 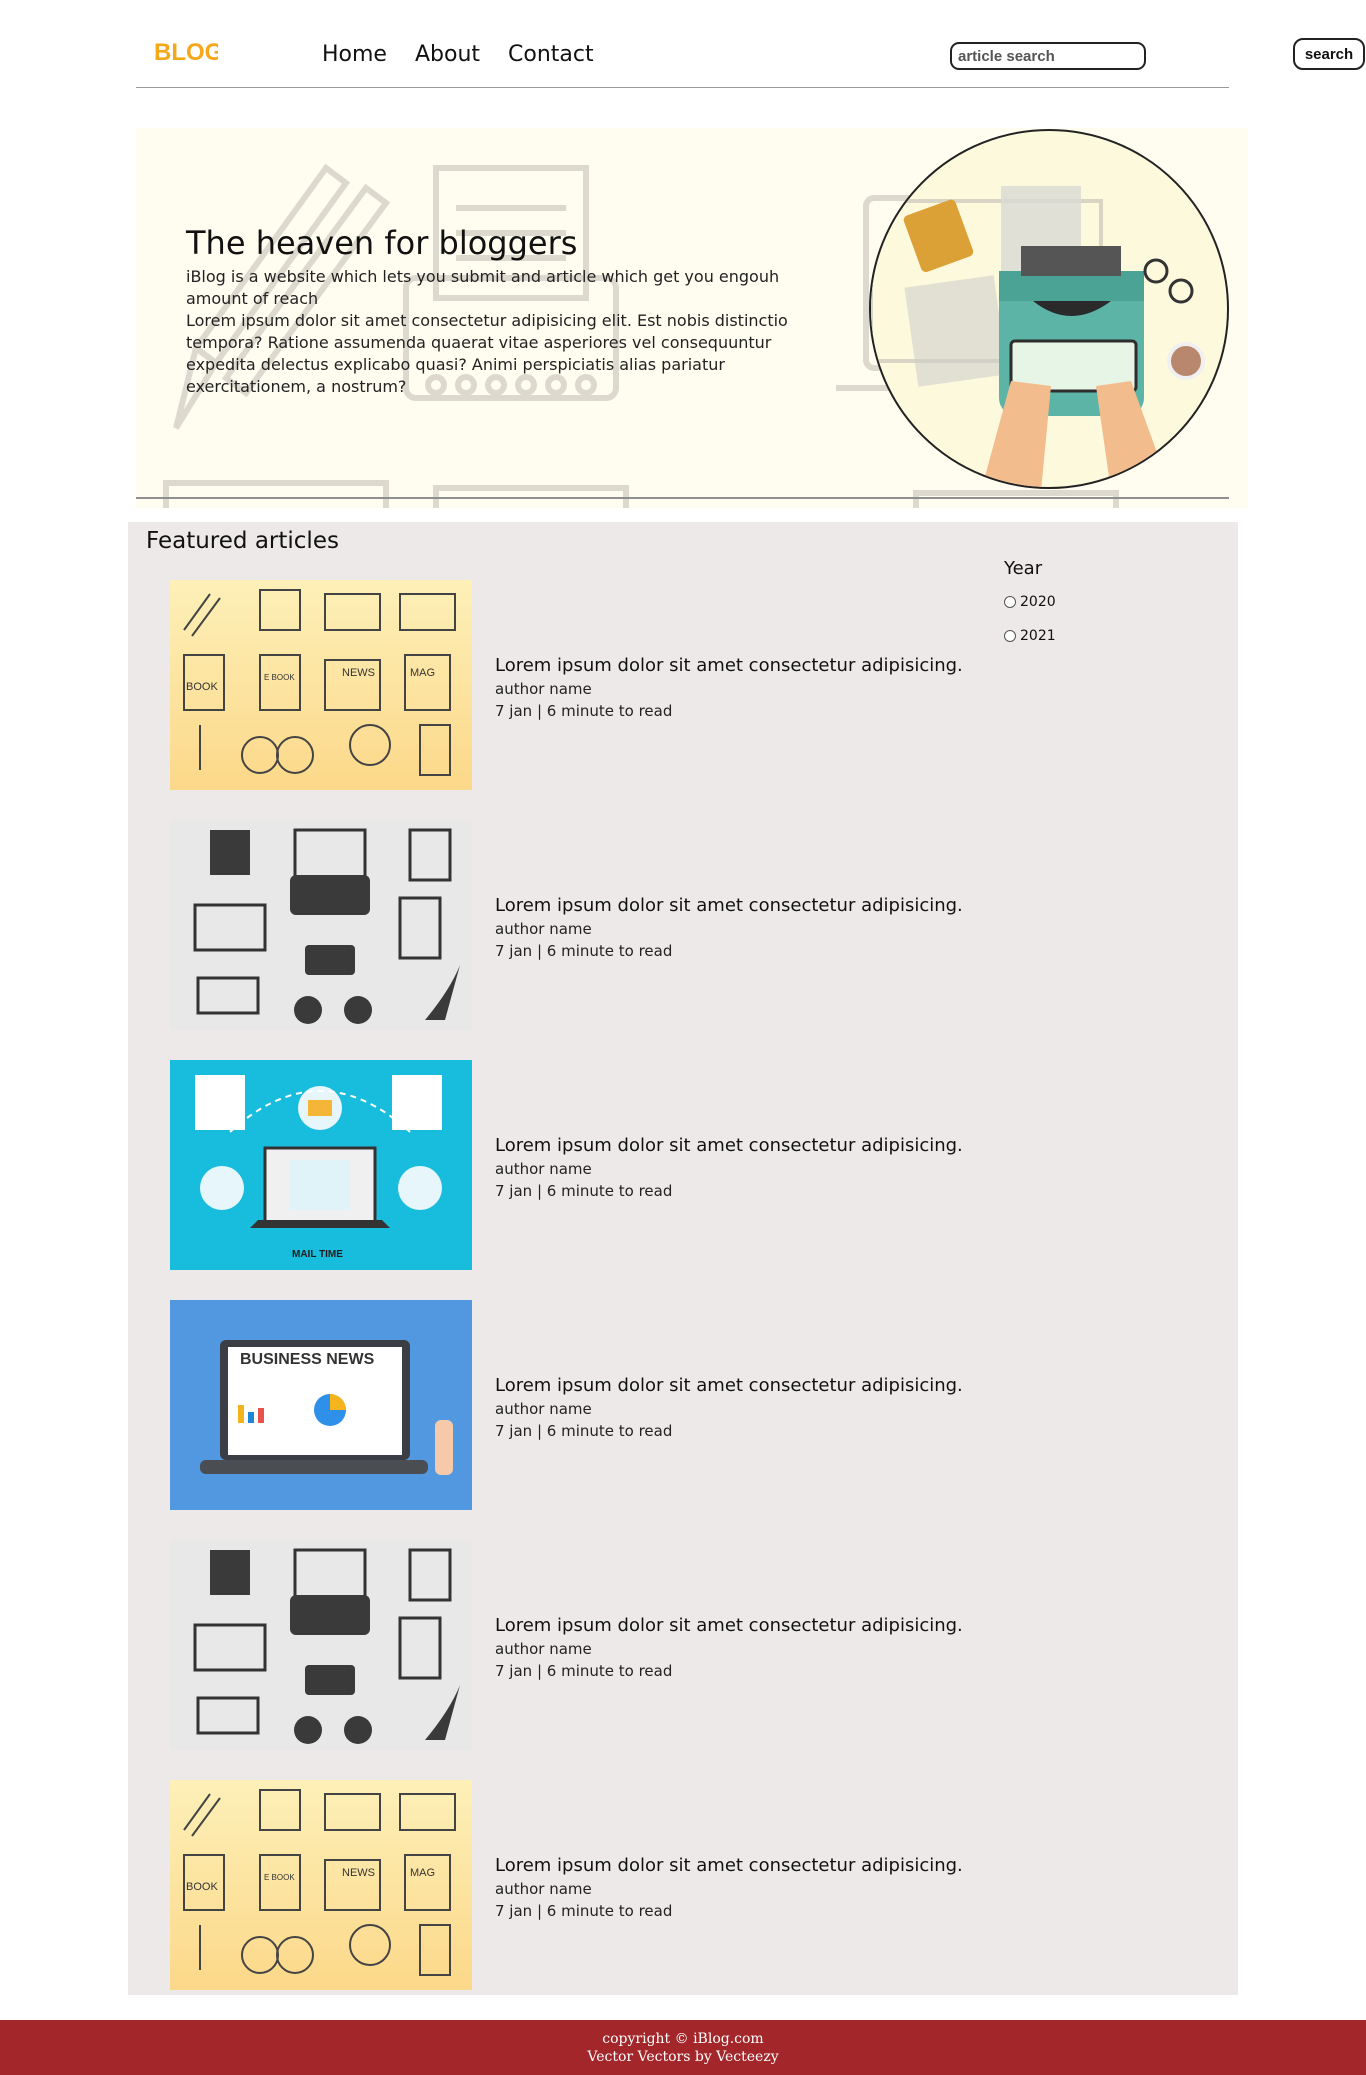 What do you see at coordinates (1038, 336) in the screenshot?
I see `typewriter-illustration` at bounding box center [1038, 336].